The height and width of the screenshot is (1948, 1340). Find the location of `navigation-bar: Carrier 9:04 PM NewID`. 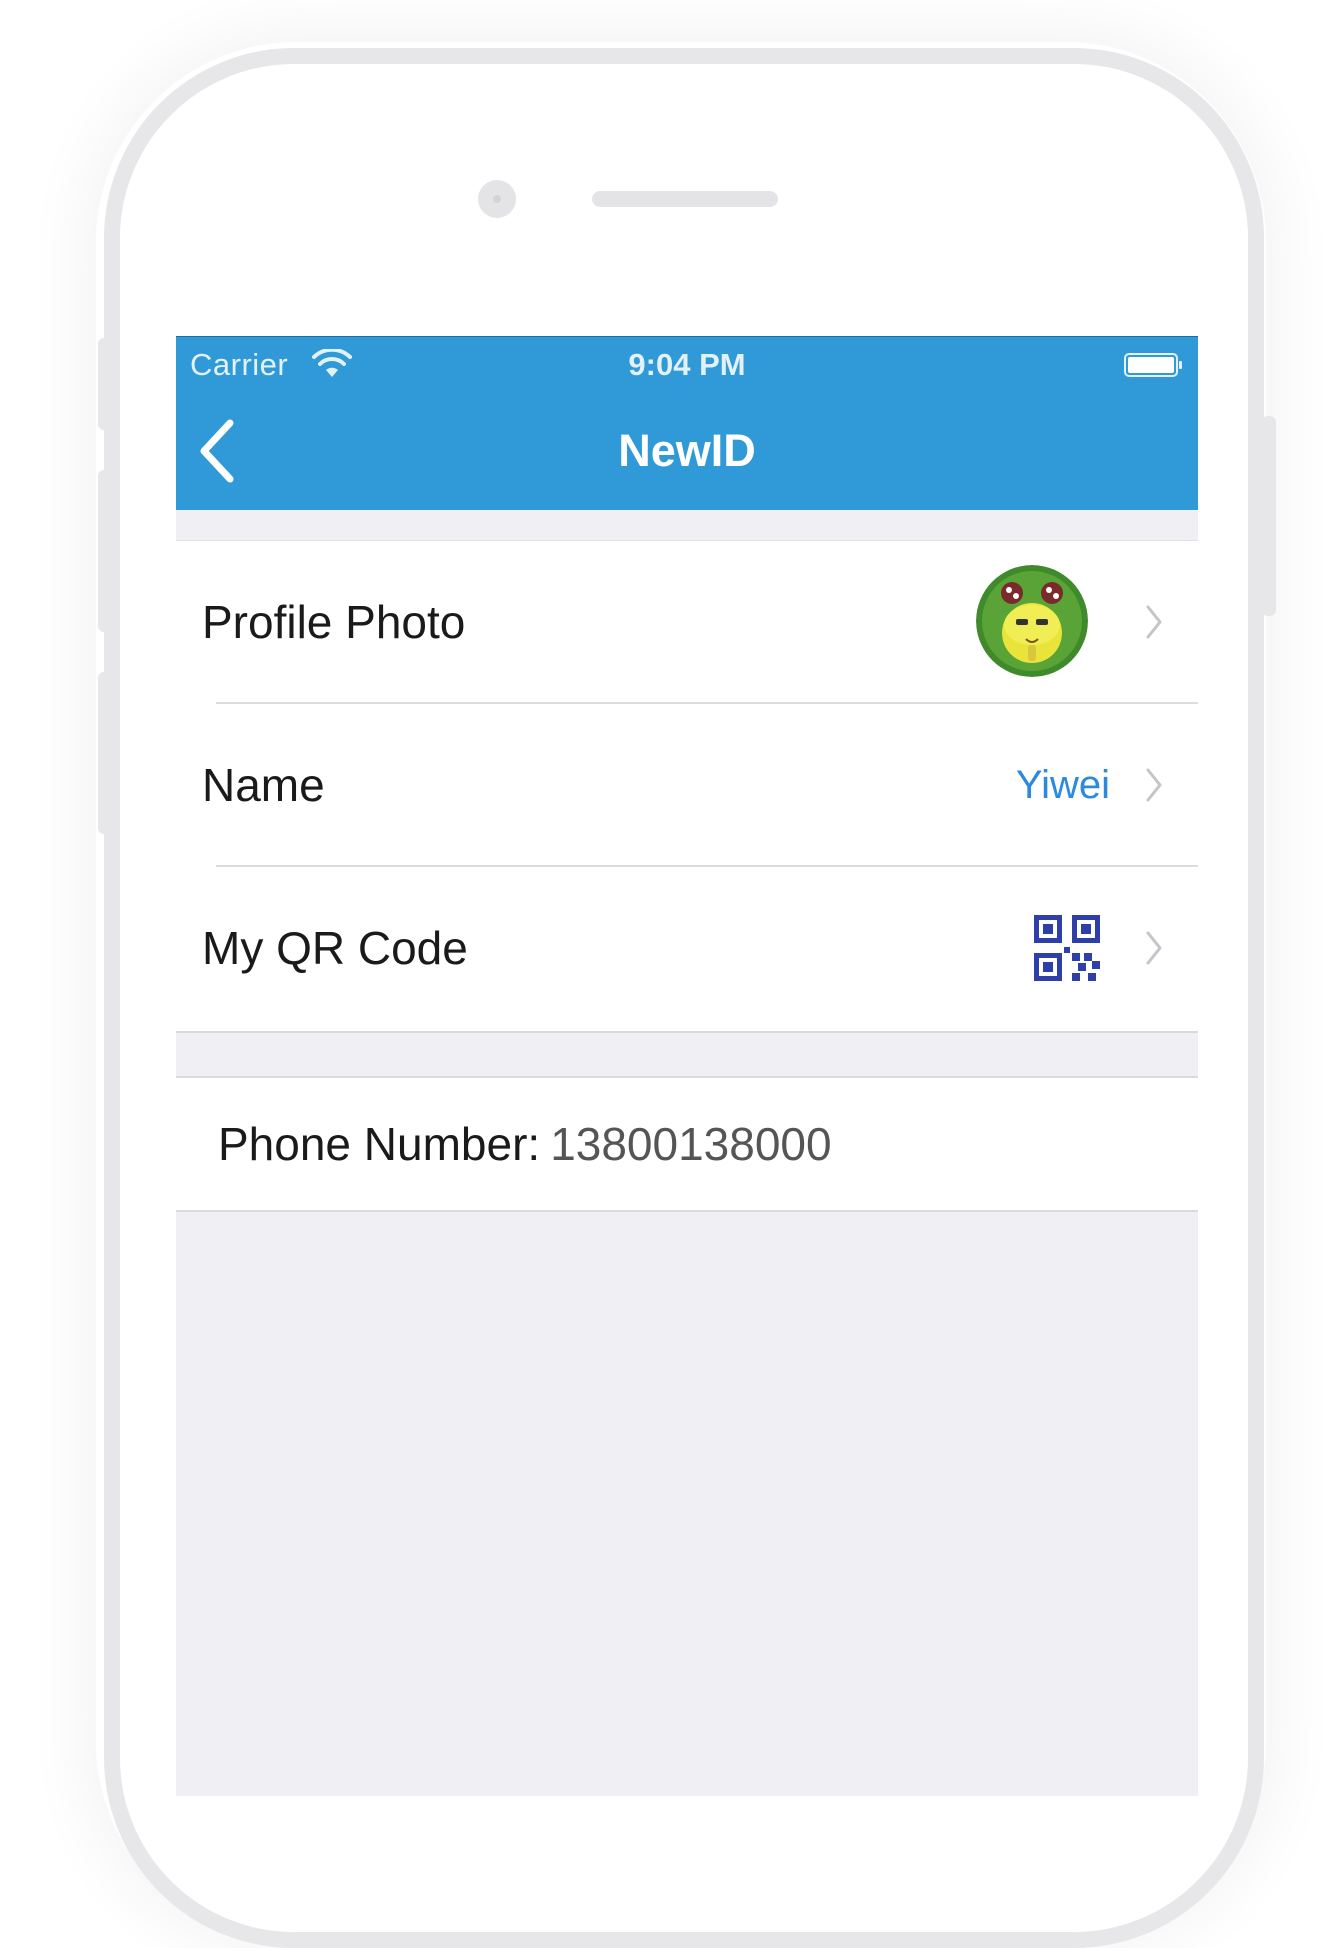

navigation-bar: Carrier 9:04 PM NewID is located at coordinates (687, 423).